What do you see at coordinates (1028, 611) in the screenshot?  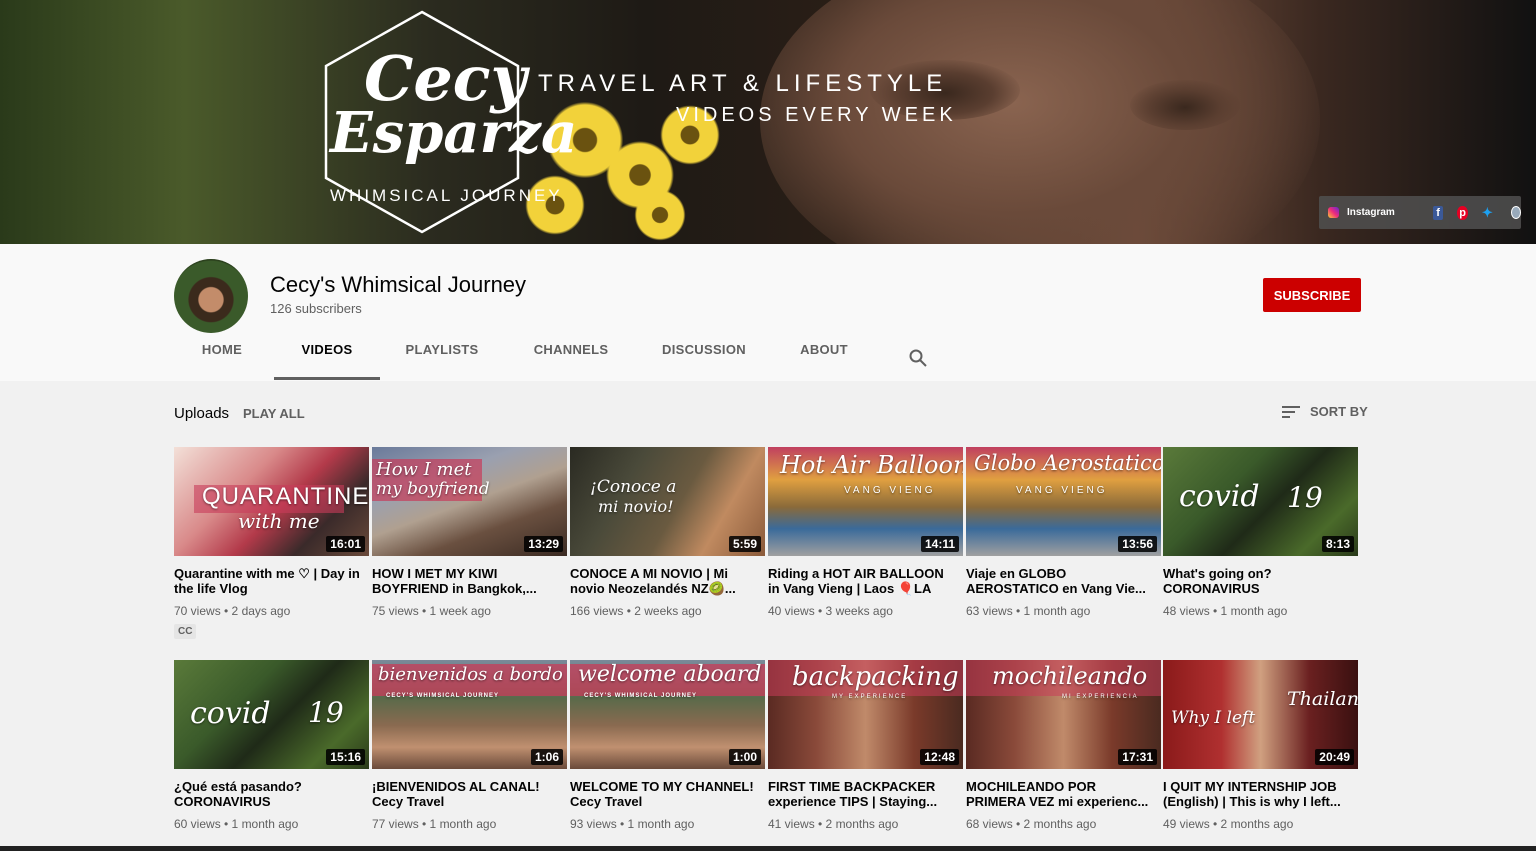 I see `video-meta: 63 views • 1 month ago` at bounding box center [1028, 611].